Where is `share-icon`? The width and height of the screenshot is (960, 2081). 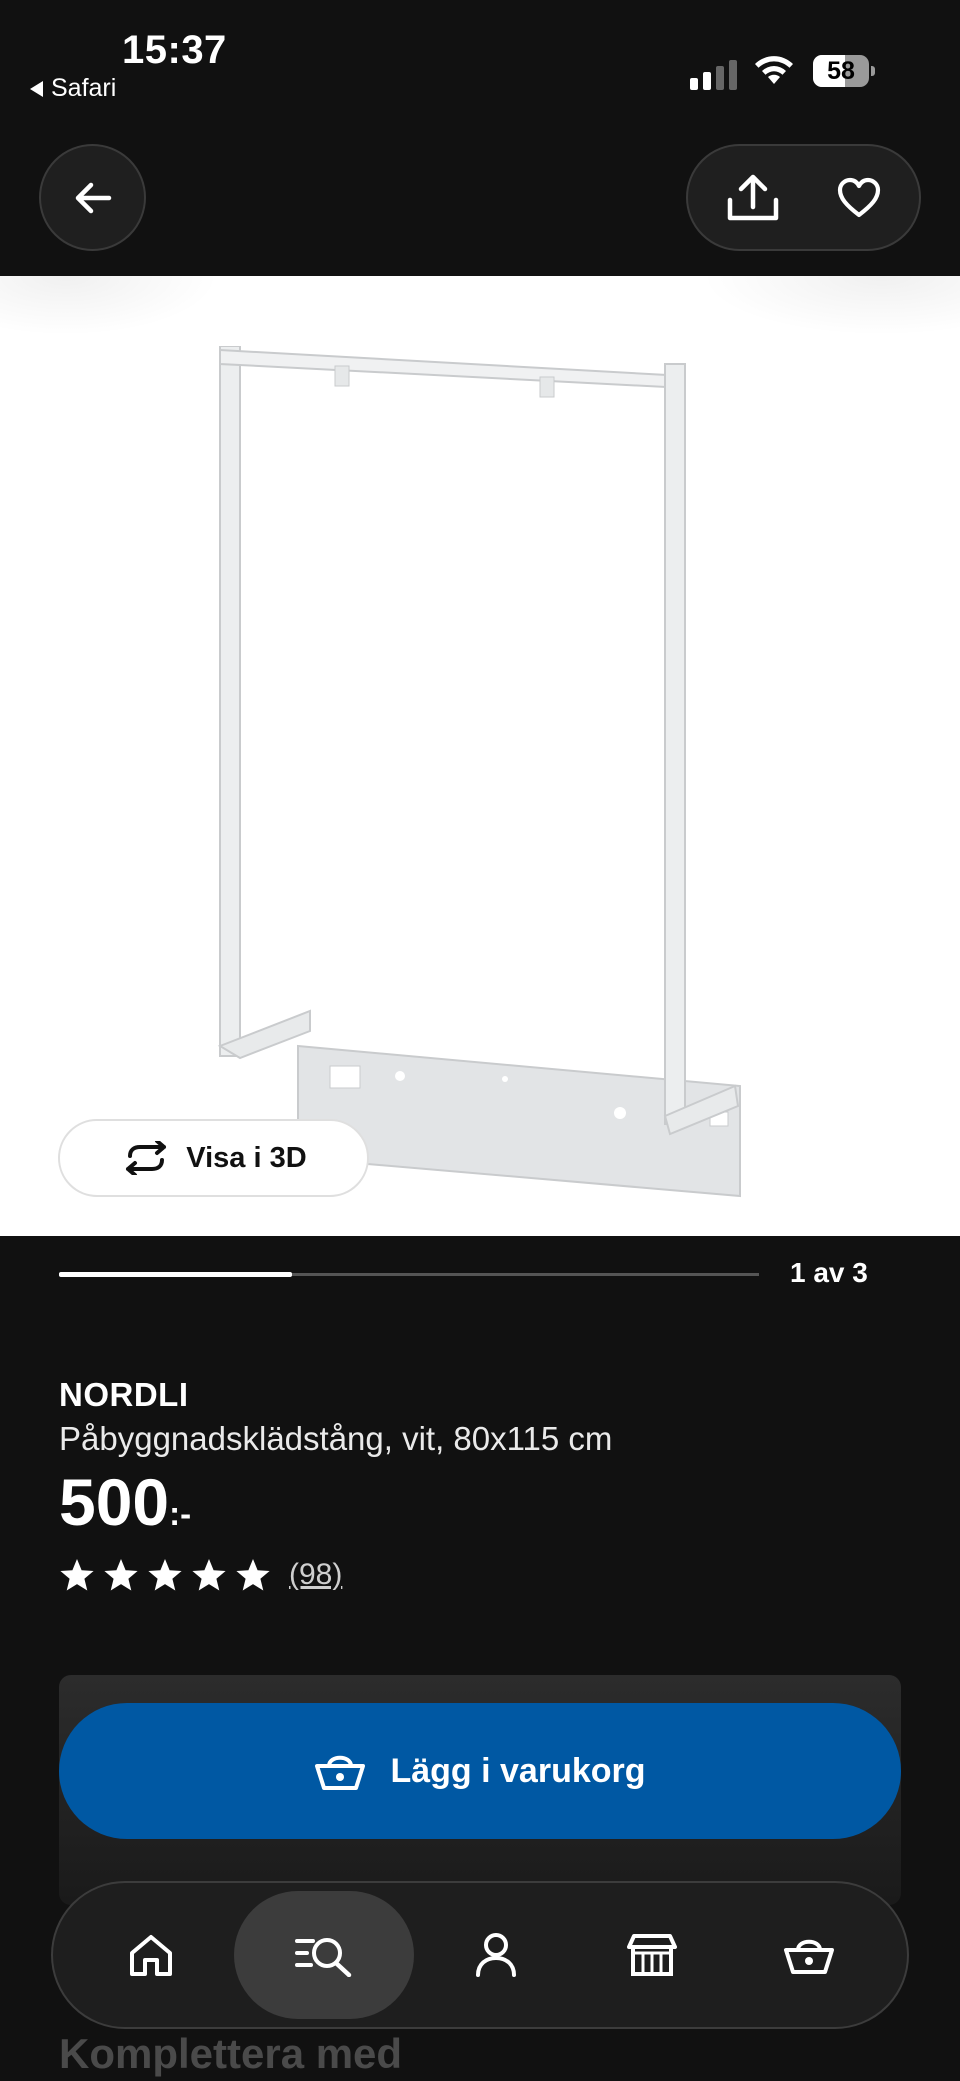
share-icon is located at coordinates (753, 197).